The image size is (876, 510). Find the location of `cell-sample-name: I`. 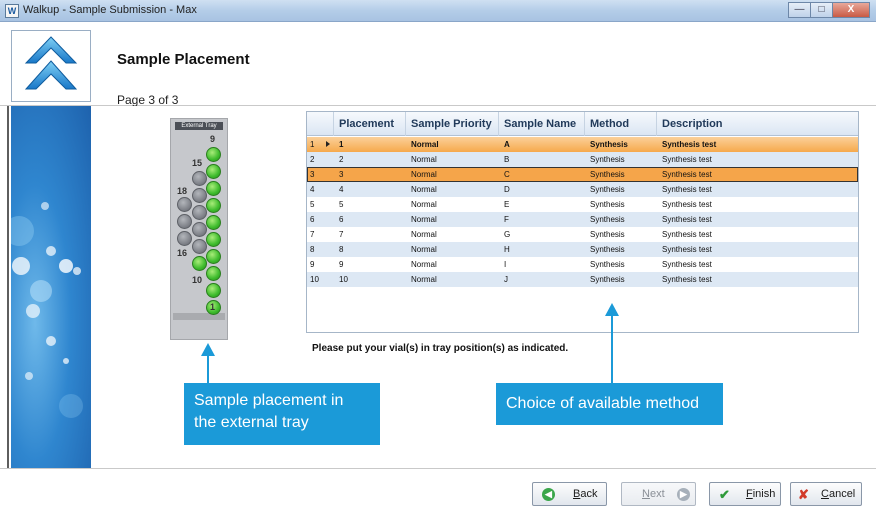

cell-sample-name: I is located at coordinates (542, 264).